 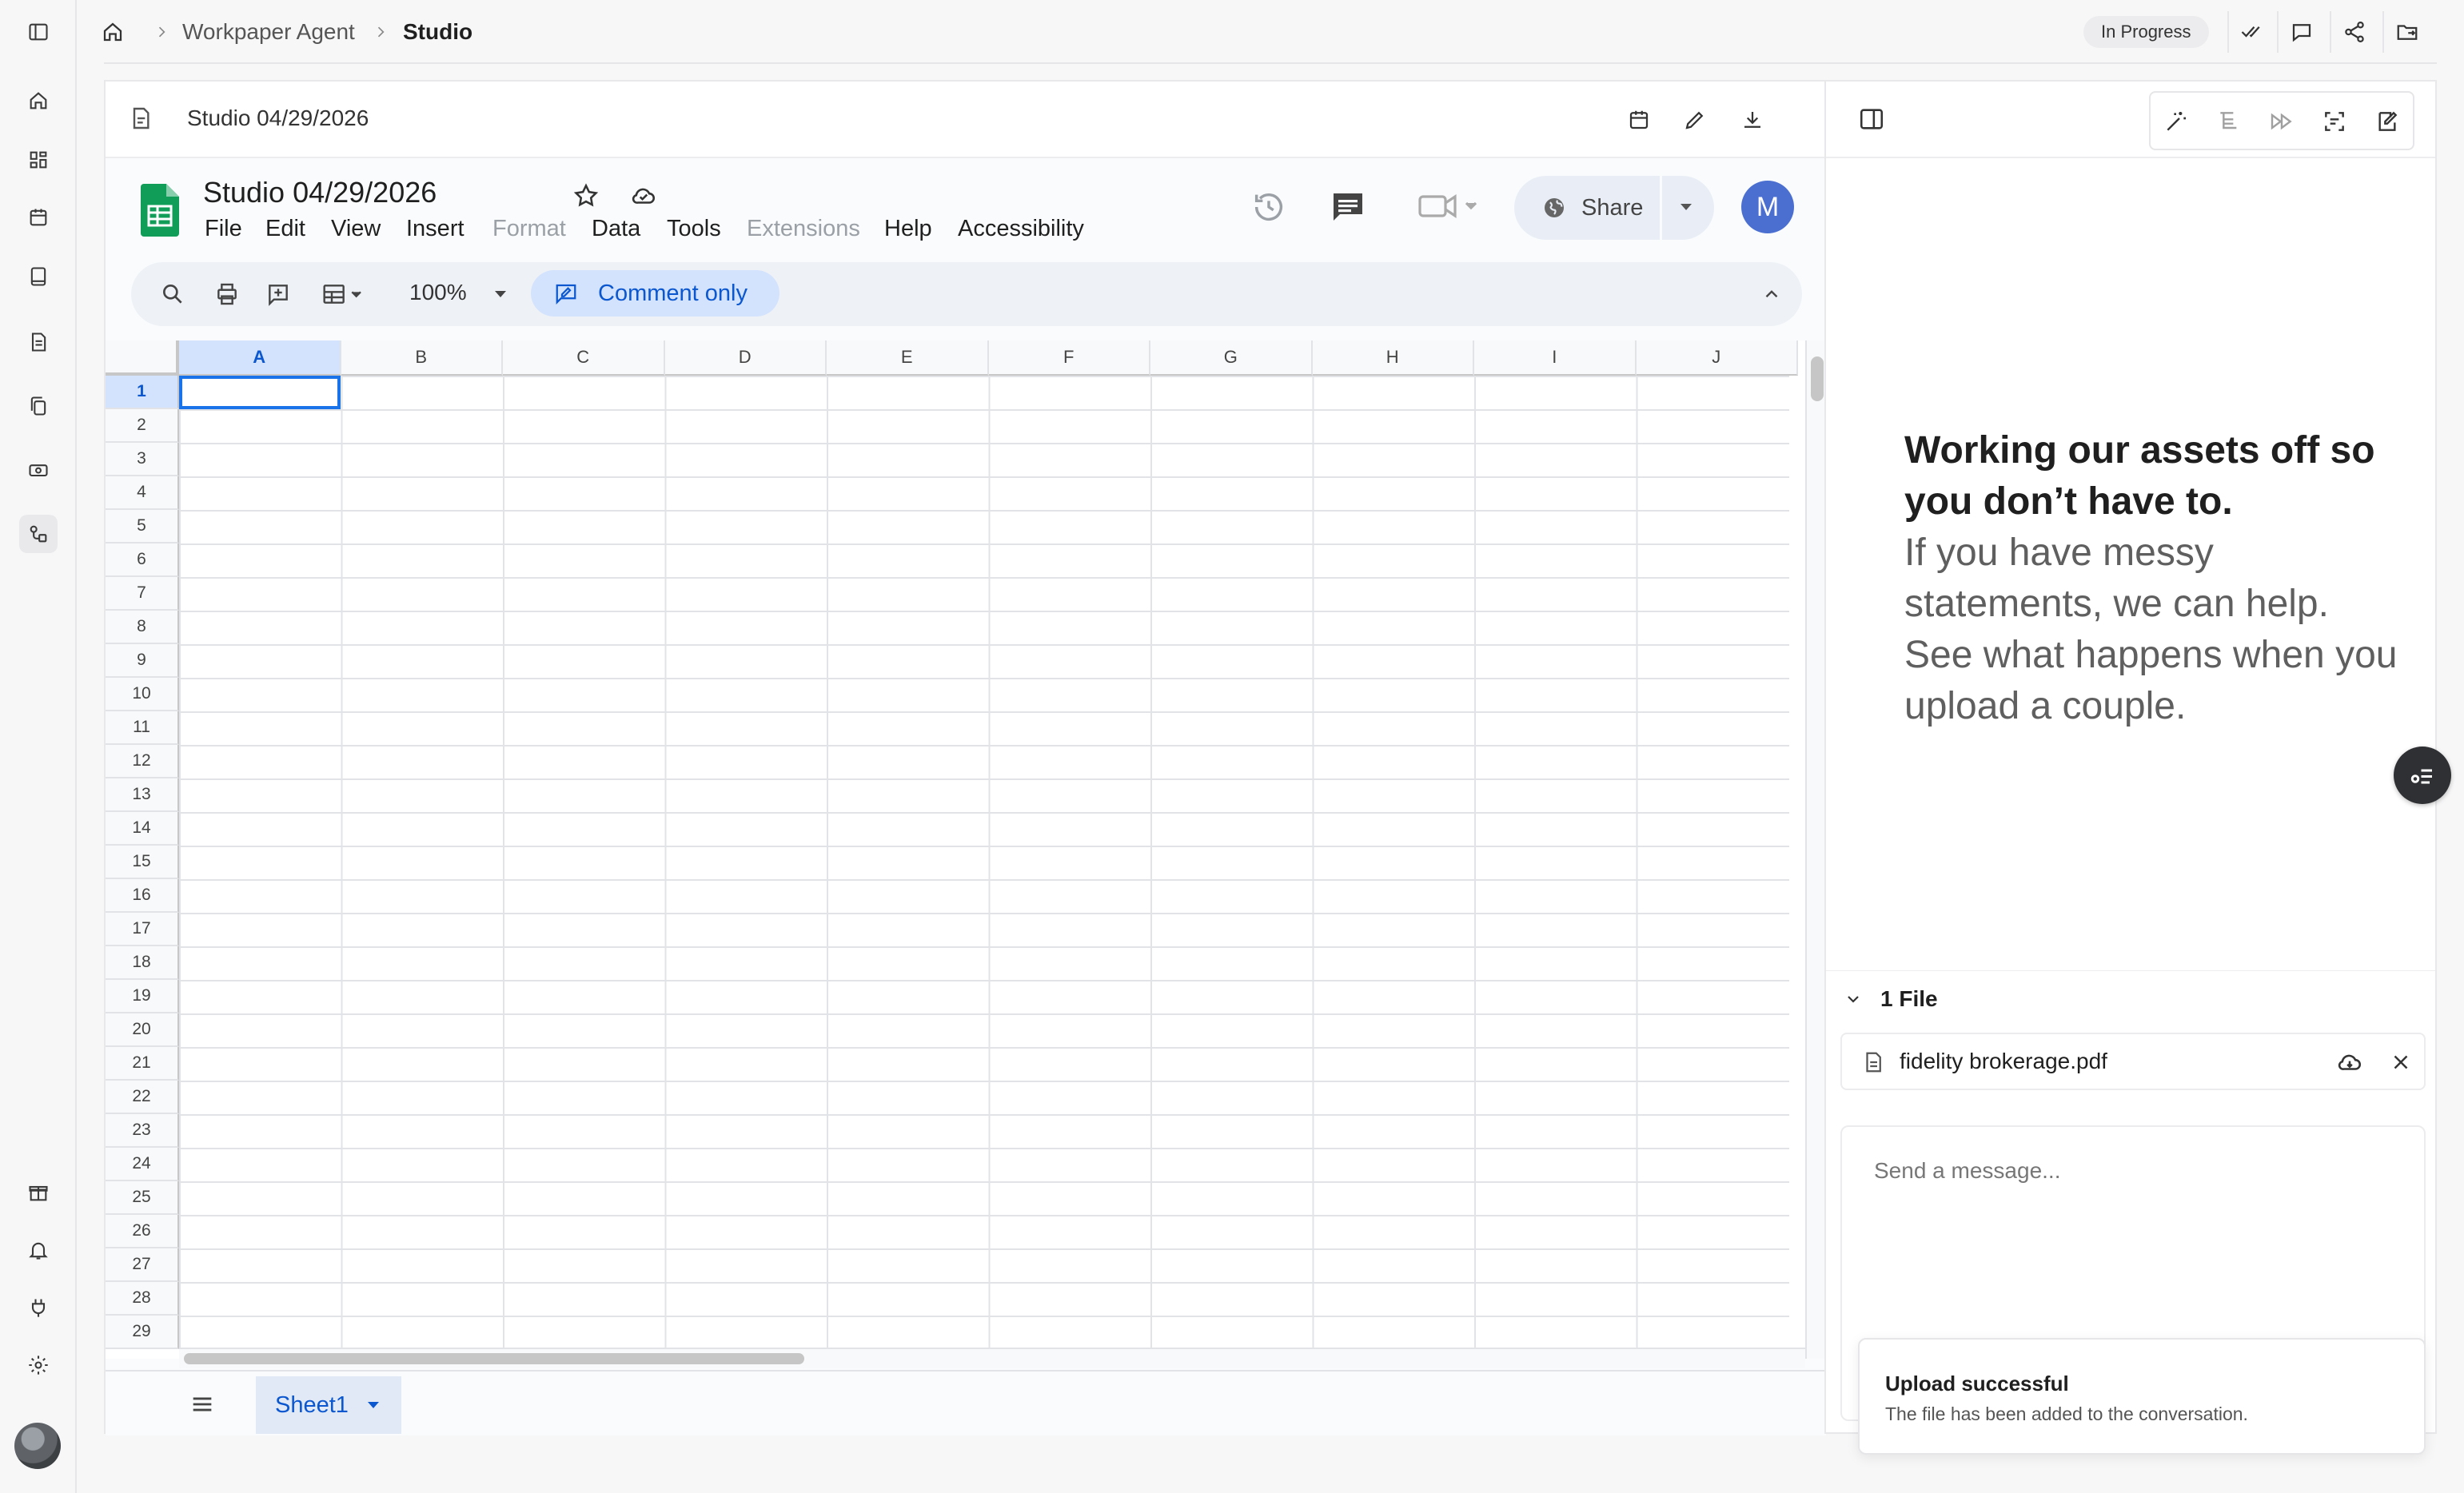 What do you see at coordinates (1752, 119) in the screenshot?
I see `download-icon` at bounding box center [1752, 119].